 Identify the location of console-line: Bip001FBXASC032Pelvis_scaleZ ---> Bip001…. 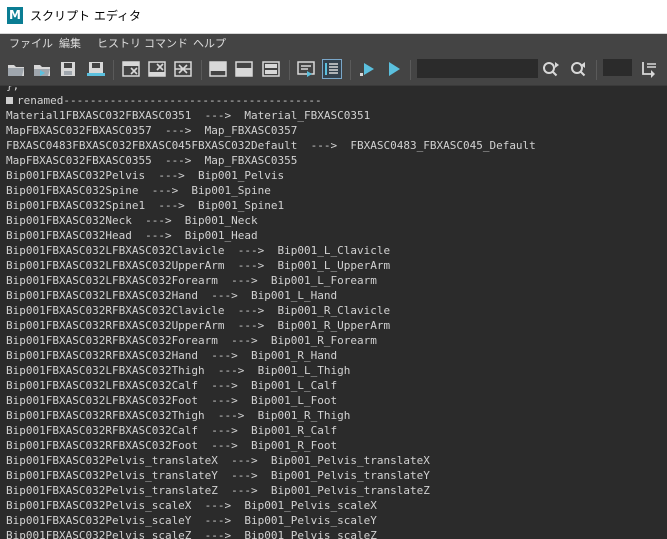
(191, 534).